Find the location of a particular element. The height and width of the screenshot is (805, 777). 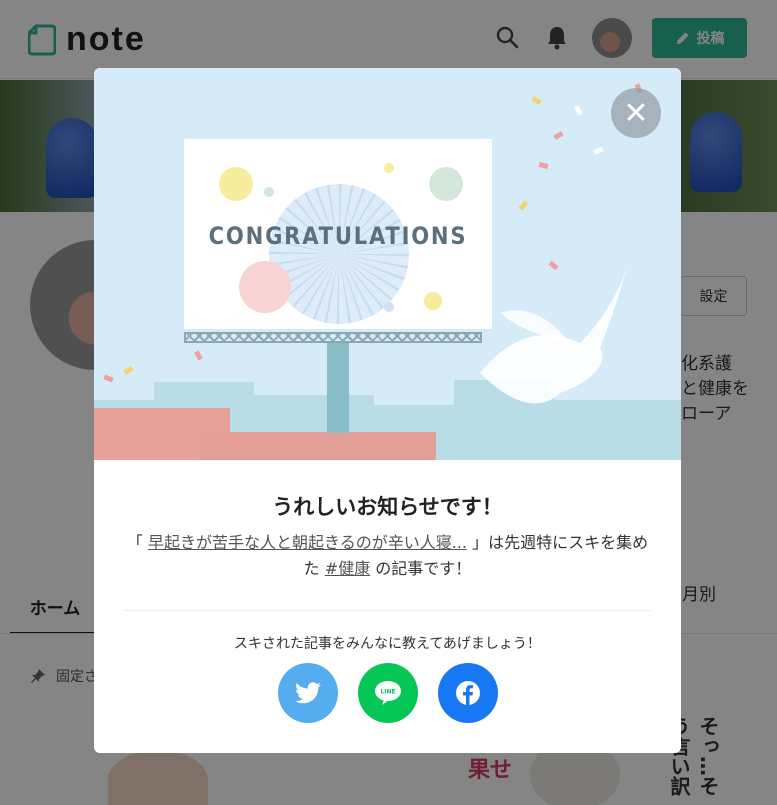

share-facebook-button is located at coordinates (468, 693).